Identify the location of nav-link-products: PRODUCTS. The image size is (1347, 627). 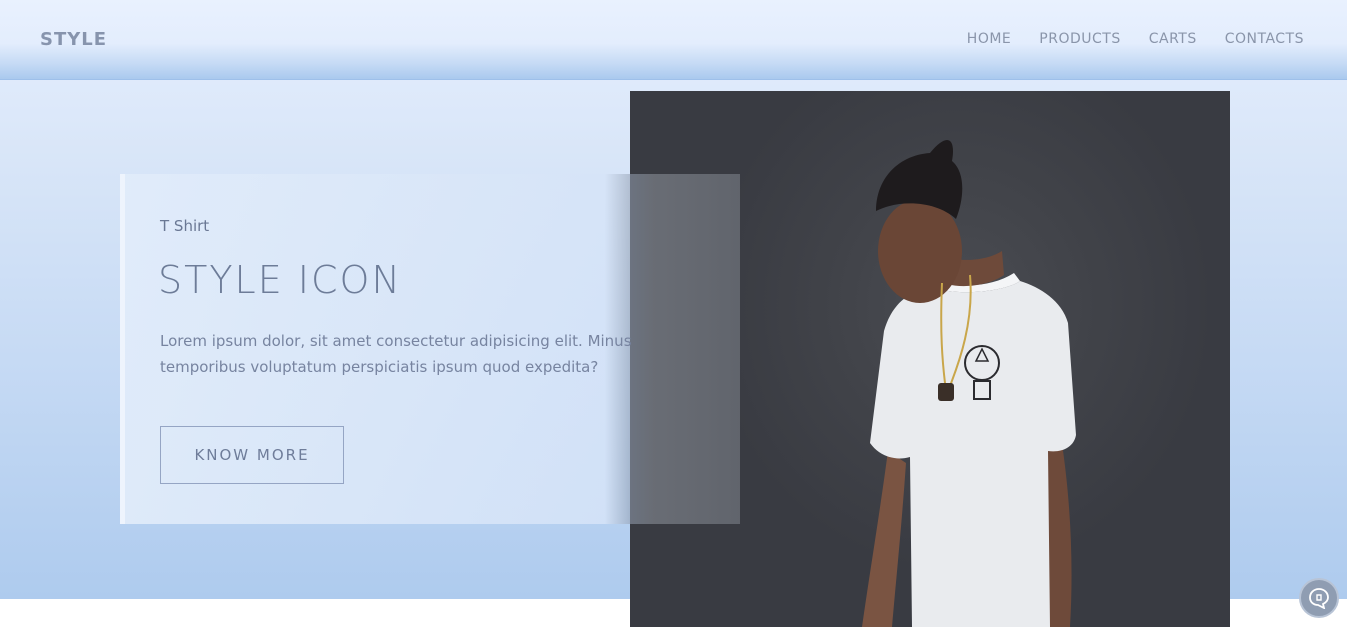
(1079, 39).